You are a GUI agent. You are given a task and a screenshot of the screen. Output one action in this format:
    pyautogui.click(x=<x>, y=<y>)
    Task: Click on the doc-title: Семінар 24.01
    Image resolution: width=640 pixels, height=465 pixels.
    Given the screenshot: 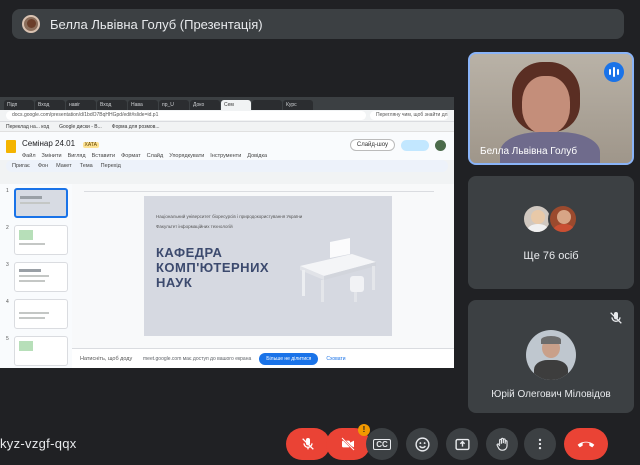 What is the action you would take?
    pyautogui.click(x=49, y=143)
    